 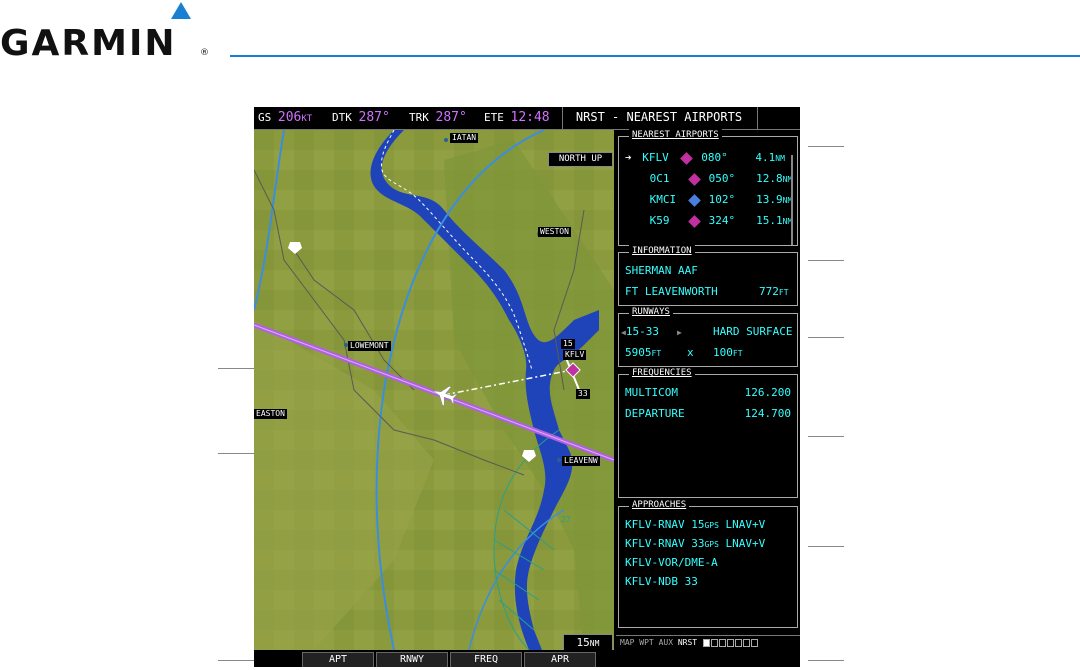 What do you see at coordinates (369, 346) in the screenshot?
I see `map-label-lowemont: LOWEMONT` at bounding box center [369, 346].